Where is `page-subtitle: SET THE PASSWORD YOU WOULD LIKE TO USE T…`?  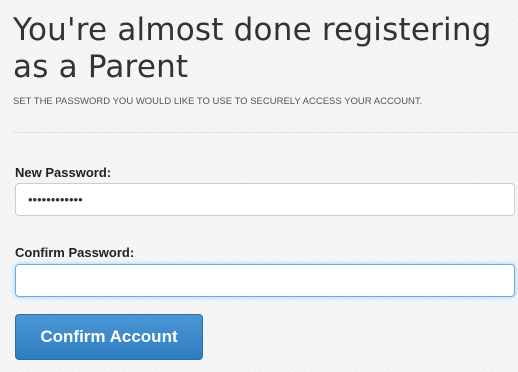
page-subtitle: SET THE PASSWORD YOU WOULD LIKE TO USE T… is located at coordinates (218, 101).